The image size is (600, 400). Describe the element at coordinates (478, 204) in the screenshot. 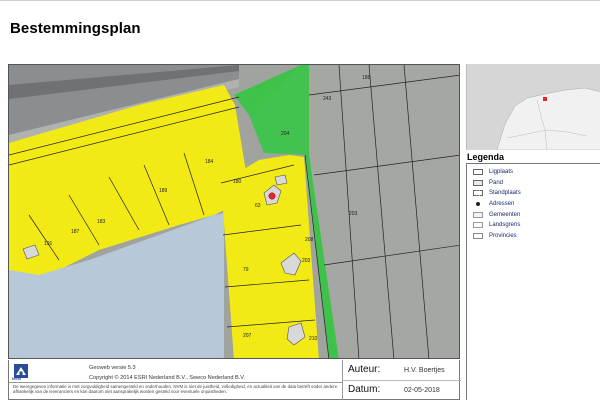

I see `adressen-dot-icon` at that location.